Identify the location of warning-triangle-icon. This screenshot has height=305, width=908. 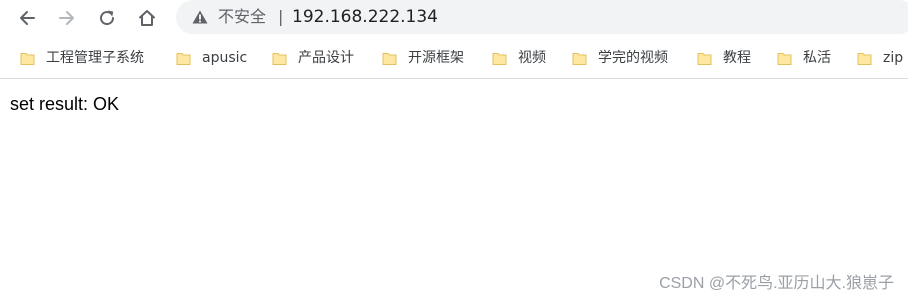
(200, 17).